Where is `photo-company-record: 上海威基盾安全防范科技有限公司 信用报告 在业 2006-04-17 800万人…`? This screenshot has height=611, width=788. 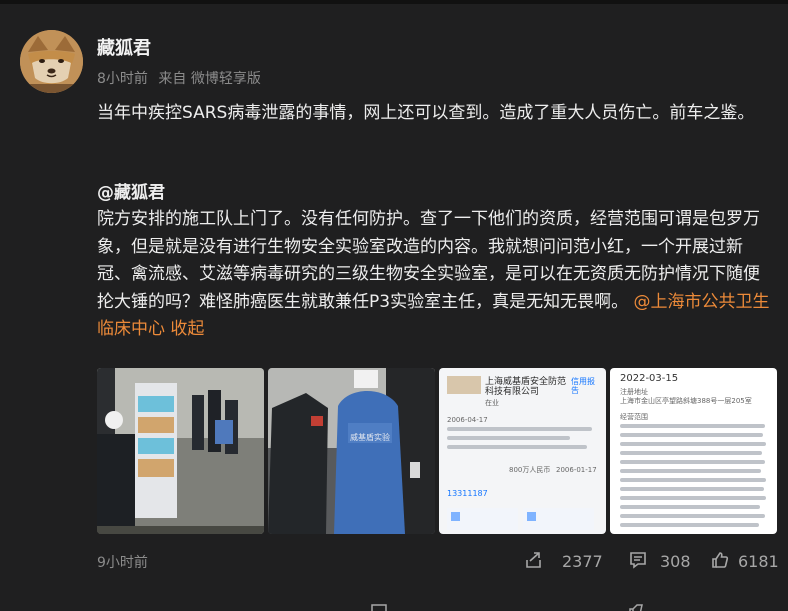
photo-company-record: 上海威基盾安全防范科技有限公司 信用报告 在业 2006-04-17 800万人… is located at coordinates (522, 451).